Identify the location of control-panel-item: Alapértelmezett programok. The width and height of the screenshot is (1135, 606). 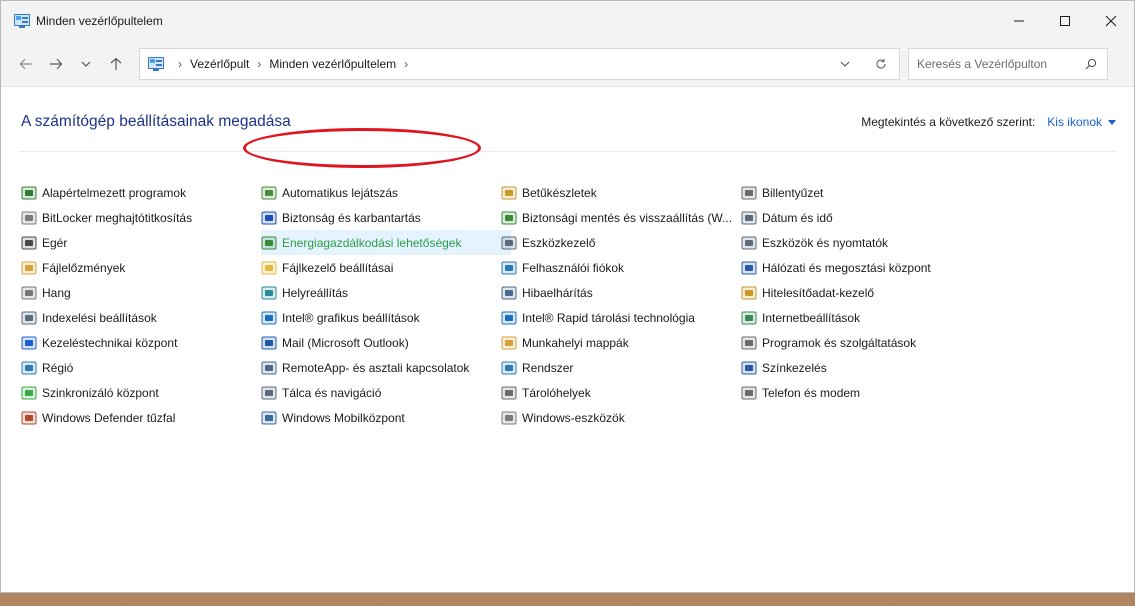
(141, 192).